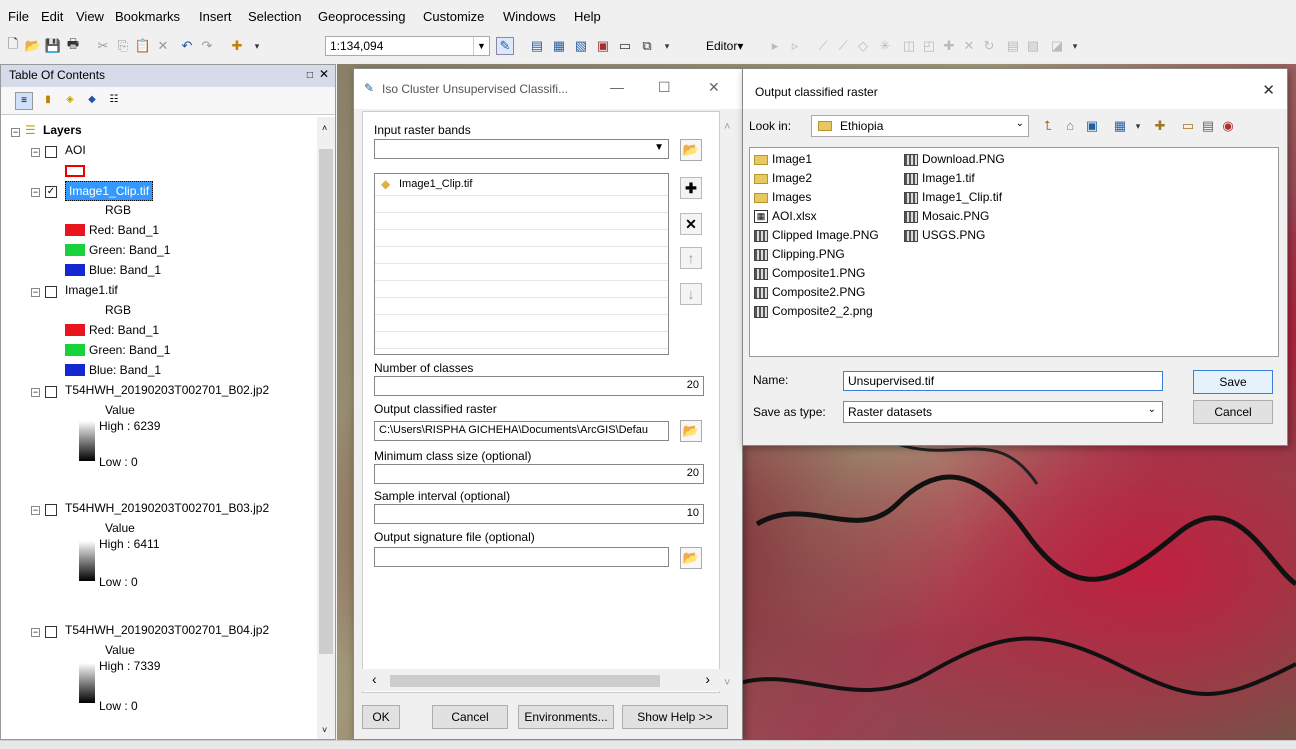  I want to click on toolbar-overflow-icon: ▾, so click(667, 46).